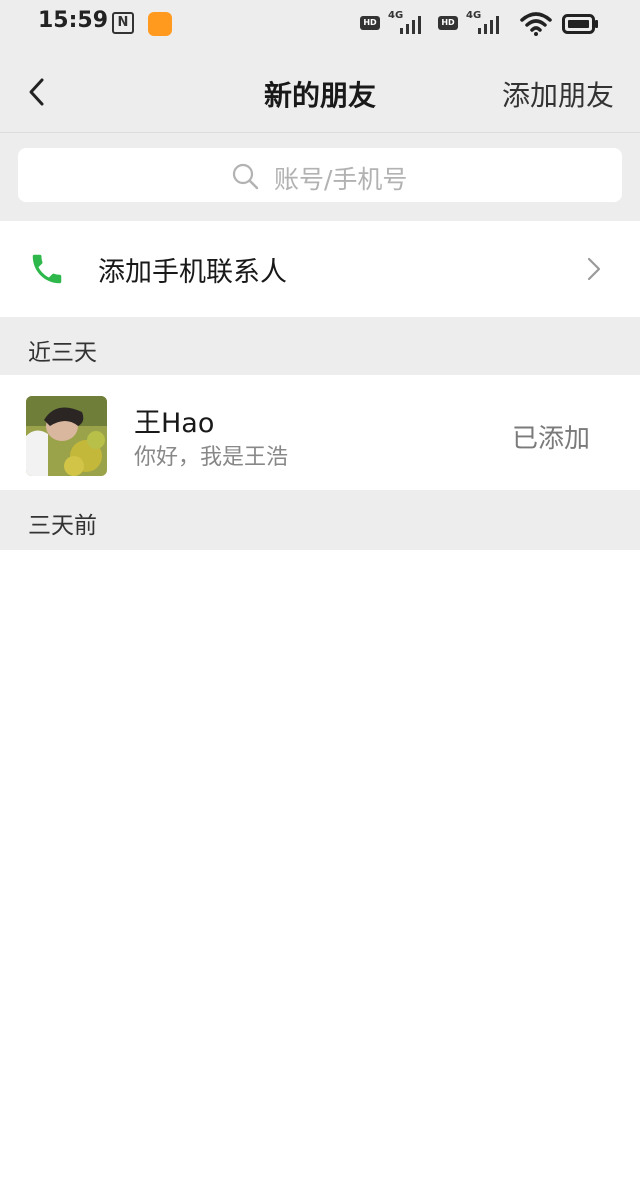 This screenshot has width=640, height=1177. What do you see at coordinates (160, 24) in the screenshot?
I see `app-notification-icon` at bounding box center [160, 24].